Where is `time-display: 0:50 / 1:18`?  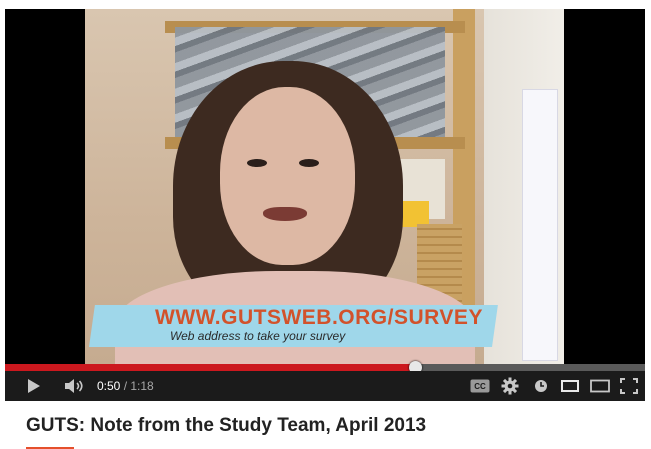
time-display: 0:50 / 1:18 is located at coordinates (125, 386).